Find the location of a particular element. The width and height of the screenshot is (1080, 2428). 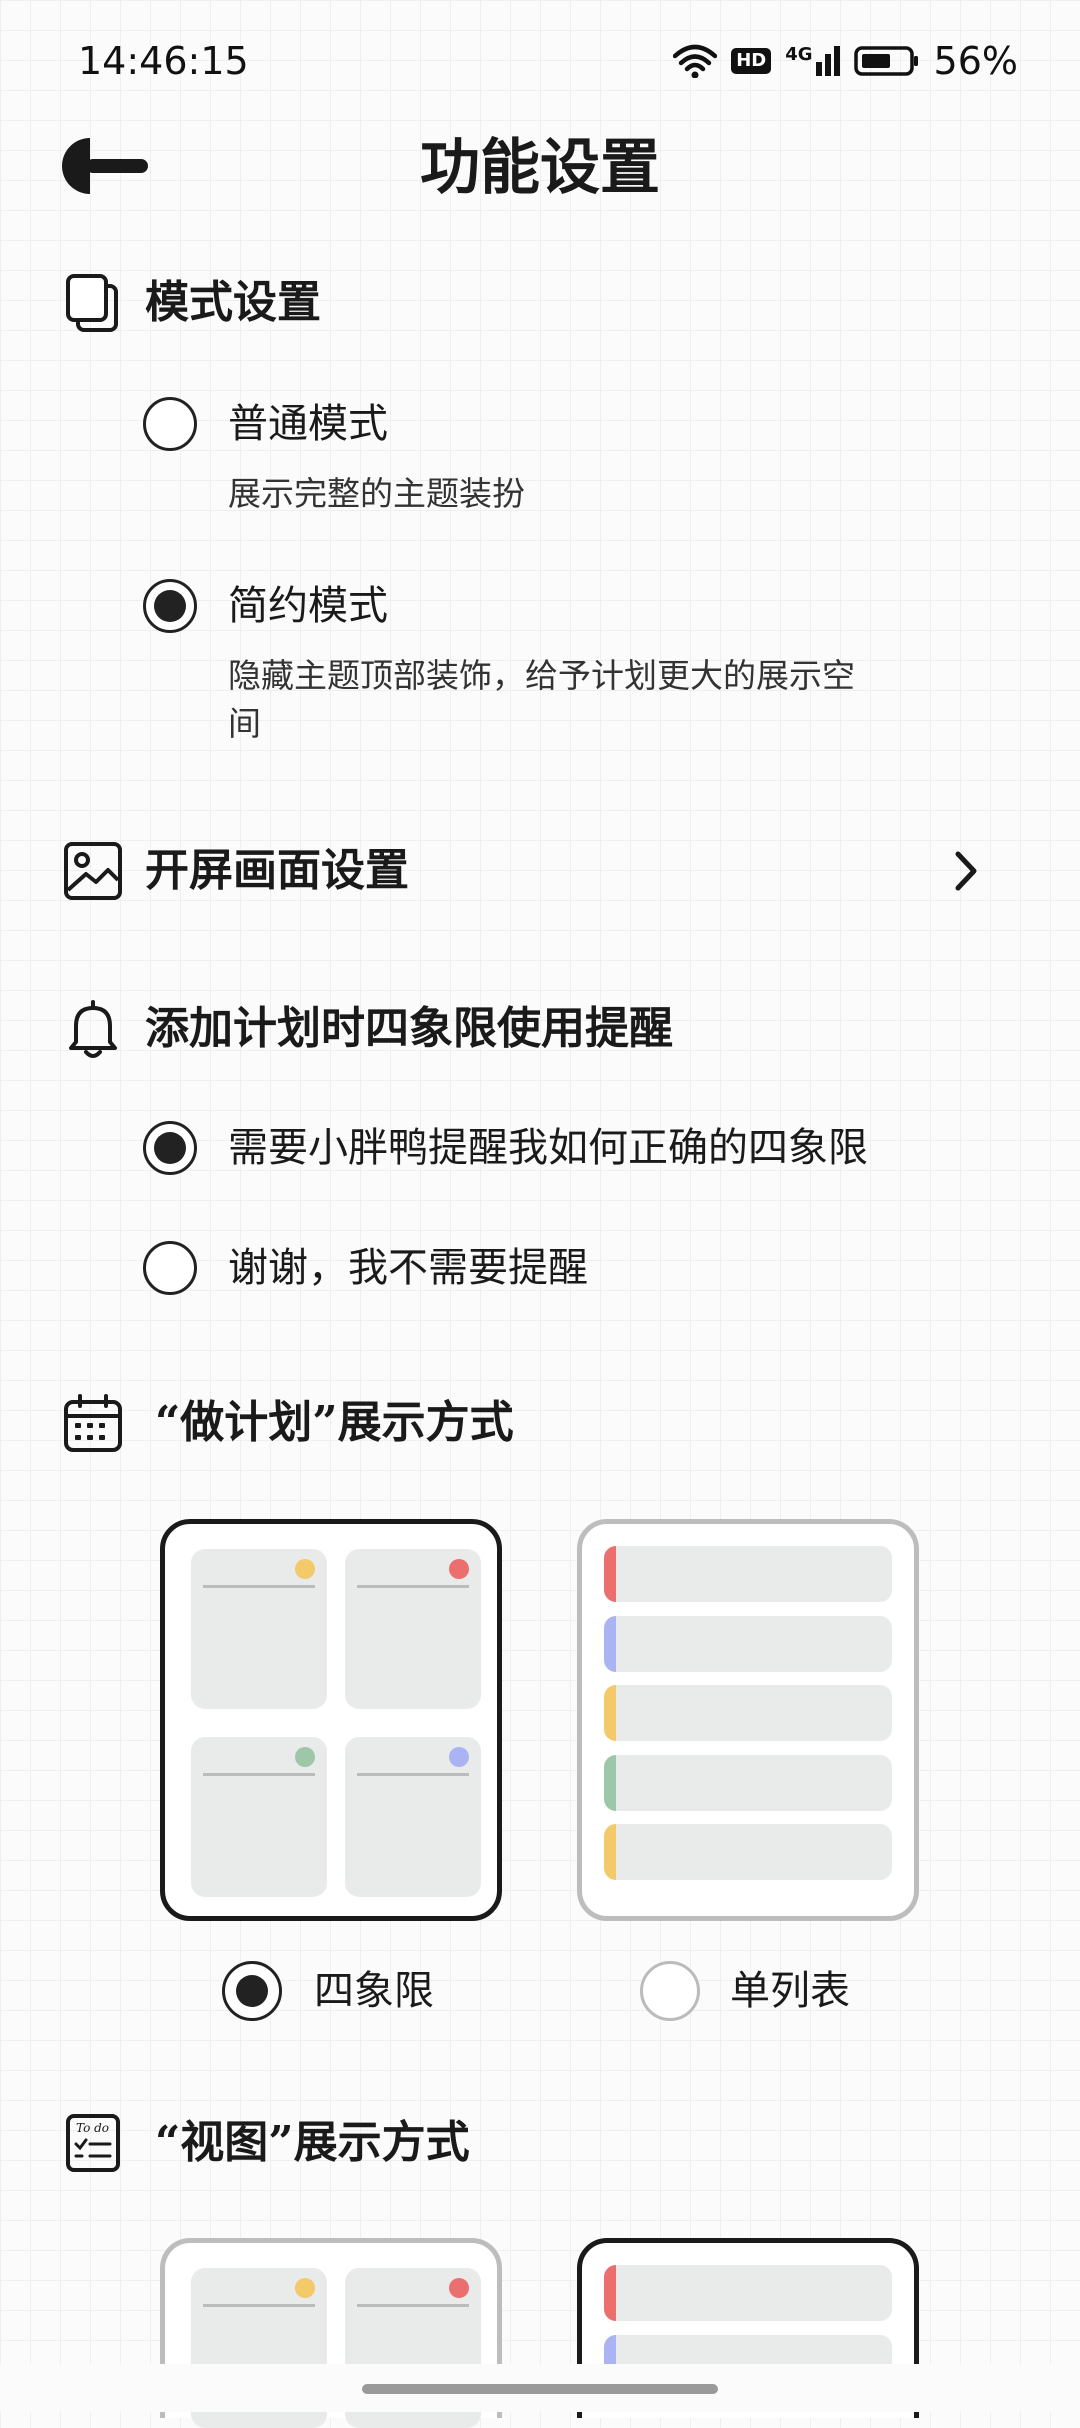

page-title: 功能设置 is located at coordinates (540, 168).